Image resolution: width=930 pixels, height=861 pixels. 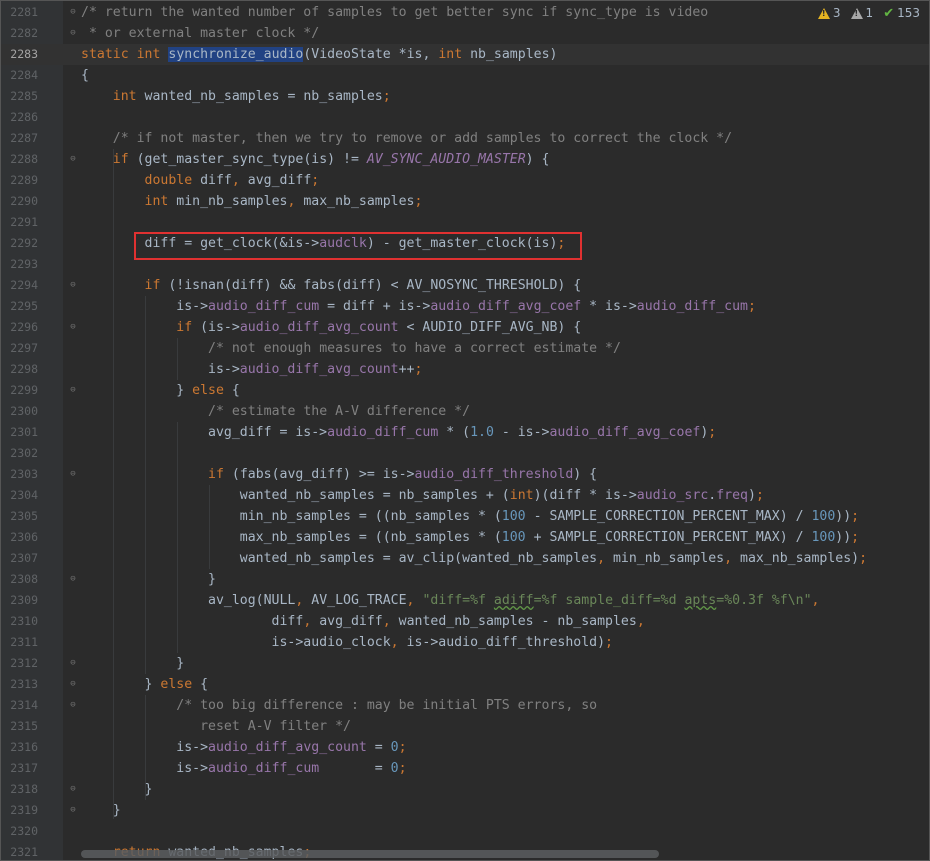 I want to click on code-text: int min_nb_samples, max_nb_samples;, so click(x=252, y=201).